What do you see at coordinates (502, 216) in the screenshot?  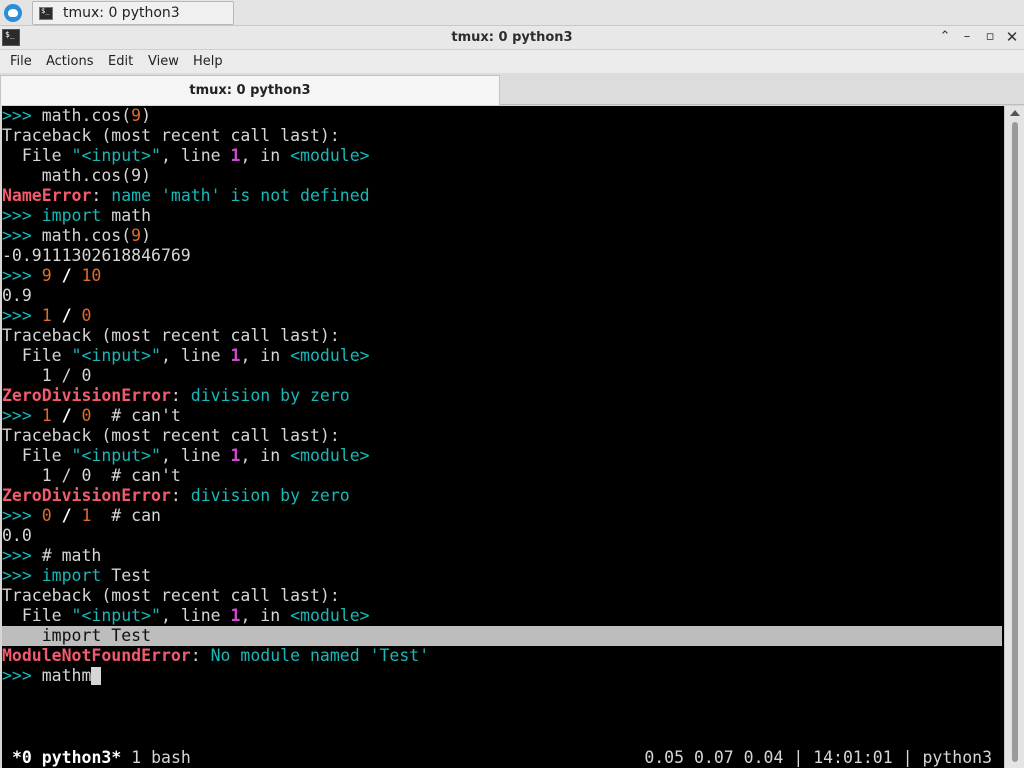 I see `terminal-line: >>> import math` at bounding box center [502, 216].